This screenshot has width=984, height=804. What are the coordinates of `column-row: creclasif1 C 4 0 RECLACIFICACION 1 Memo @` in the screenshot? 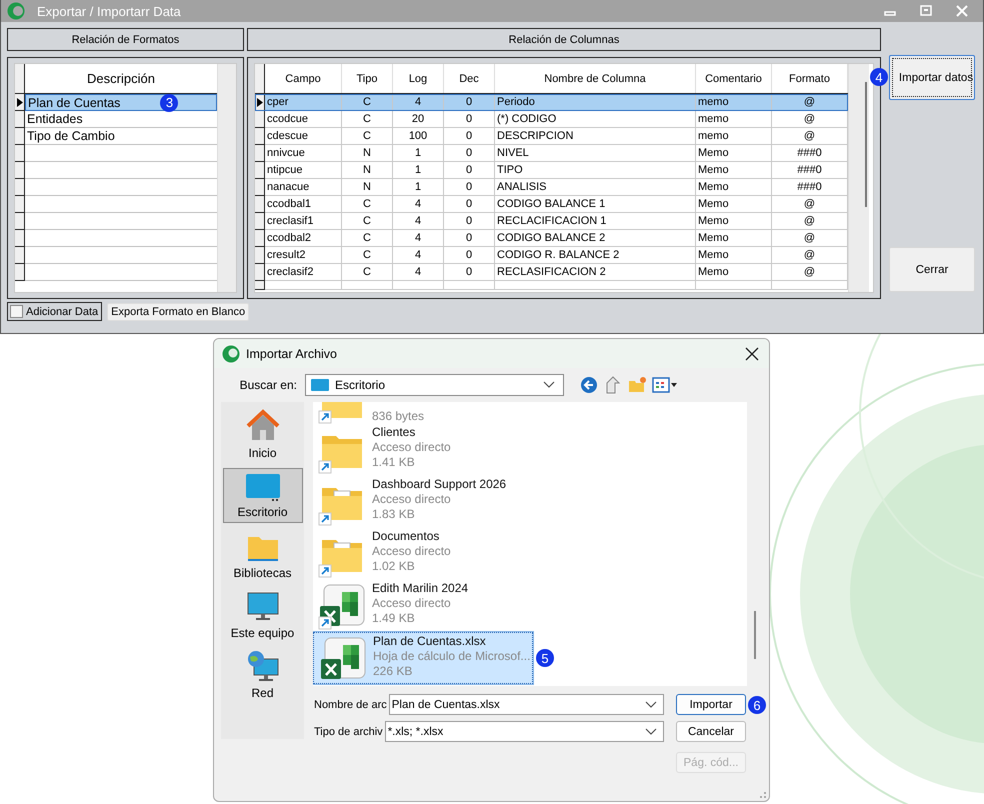 It's located at (551, 221).